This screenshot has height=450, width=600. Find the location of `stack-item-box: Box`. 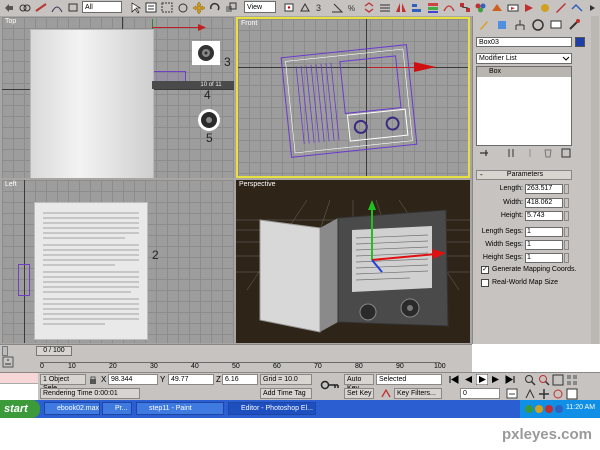

stack-item-box: Box is located at coordinates (524, 72).